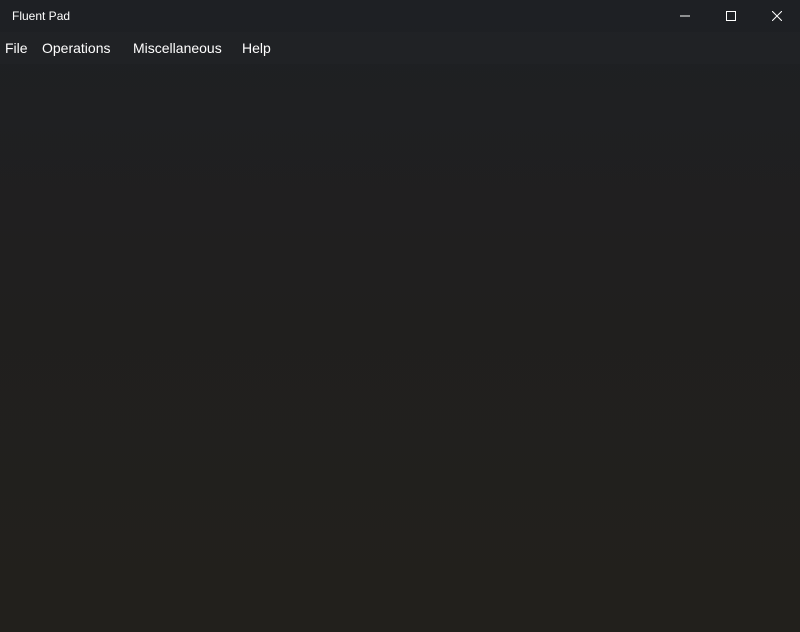  What do you see at coordinates (400, 48) in the screenshot?
I see `menu-bar: File Operations Miscellaneous Help` at bounding box center [400, 48].